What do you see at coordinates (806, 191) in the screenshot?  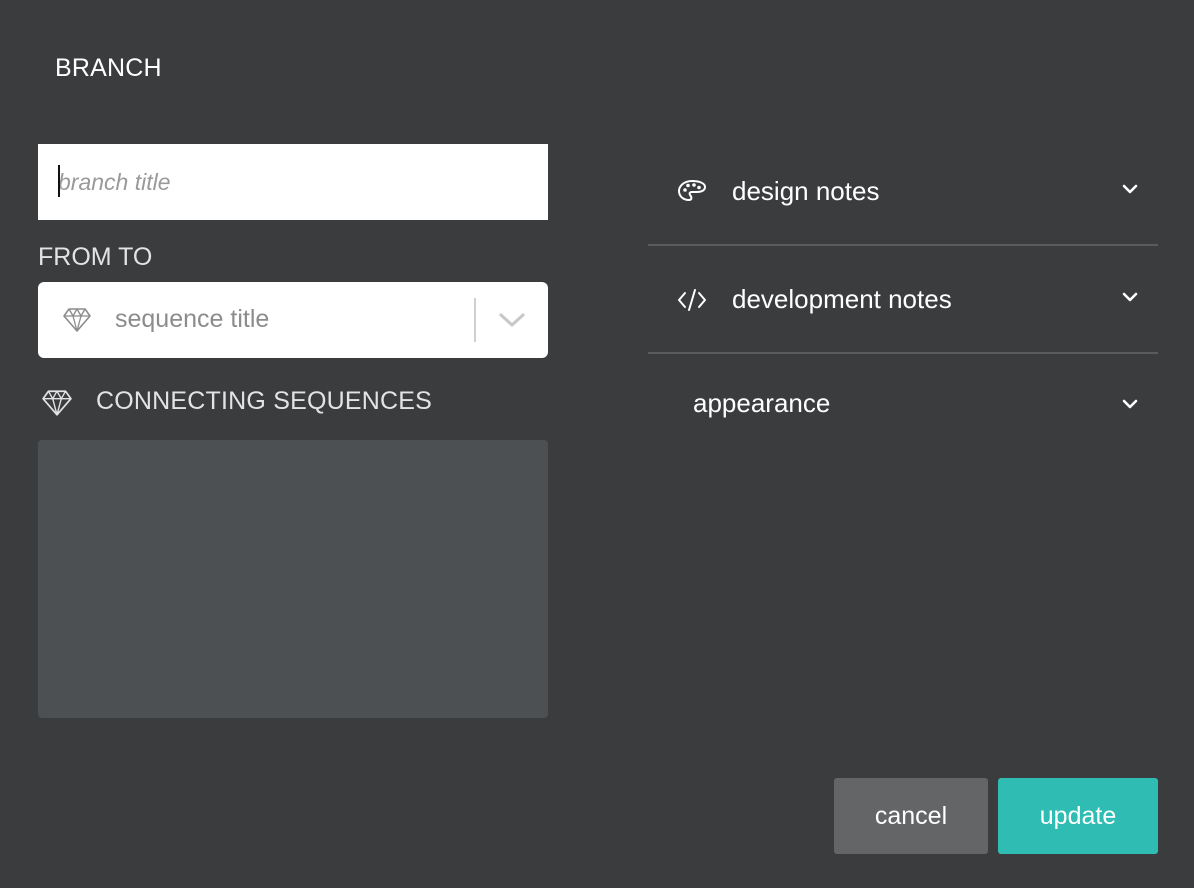 I see `accordion-label: design notes` at bounding box center [806, 191].